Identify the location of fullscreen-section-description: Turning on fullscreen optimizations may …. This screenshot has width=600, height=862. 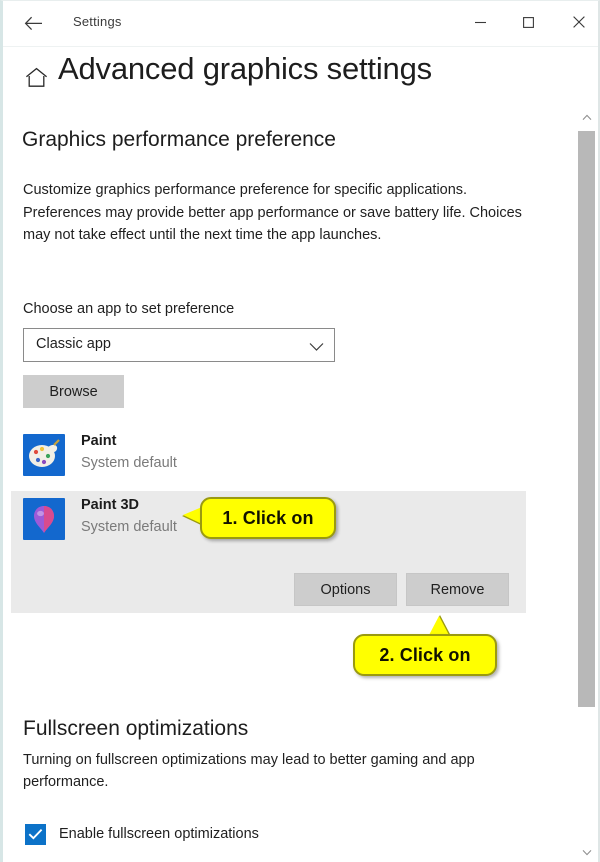
(249, 771).